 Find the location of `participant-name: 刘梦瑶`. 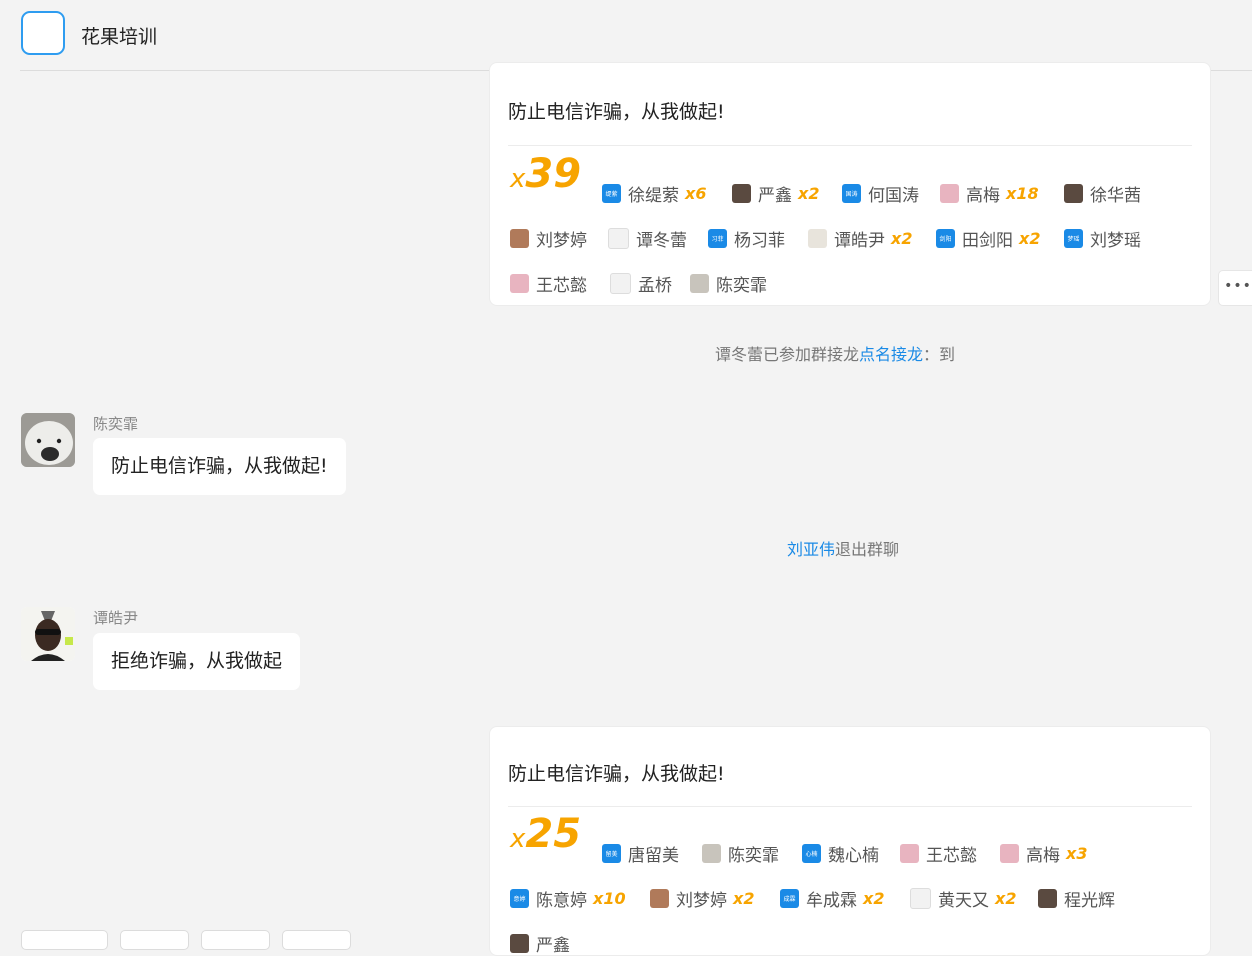

participant-name: 刘梦瑶 is located at coordinates (1115, 241).